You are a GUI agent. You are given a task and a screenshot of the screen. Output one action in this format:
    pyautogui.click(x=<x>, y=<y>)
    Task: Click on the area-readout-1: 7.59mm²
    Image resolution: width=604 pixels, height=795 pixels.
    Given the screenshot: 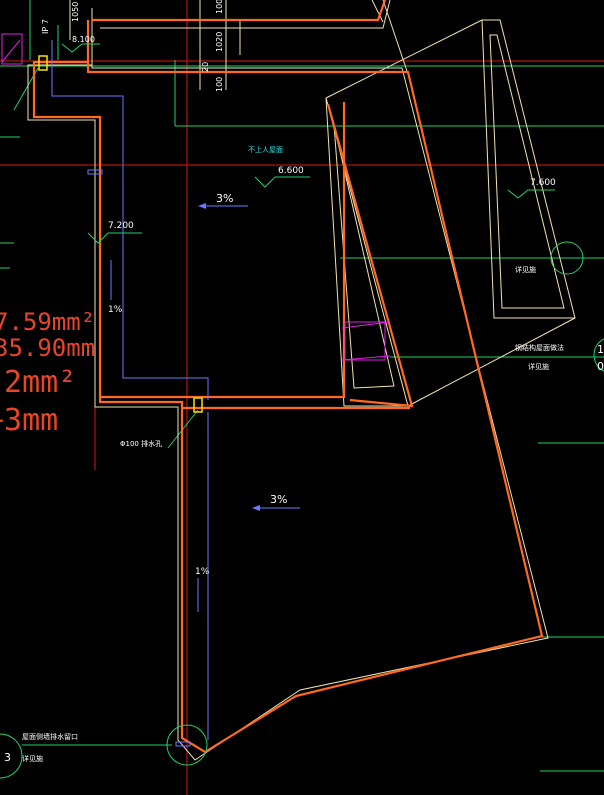 What is the action you would take?
    pyautogui.click(x=47, y=322)
    